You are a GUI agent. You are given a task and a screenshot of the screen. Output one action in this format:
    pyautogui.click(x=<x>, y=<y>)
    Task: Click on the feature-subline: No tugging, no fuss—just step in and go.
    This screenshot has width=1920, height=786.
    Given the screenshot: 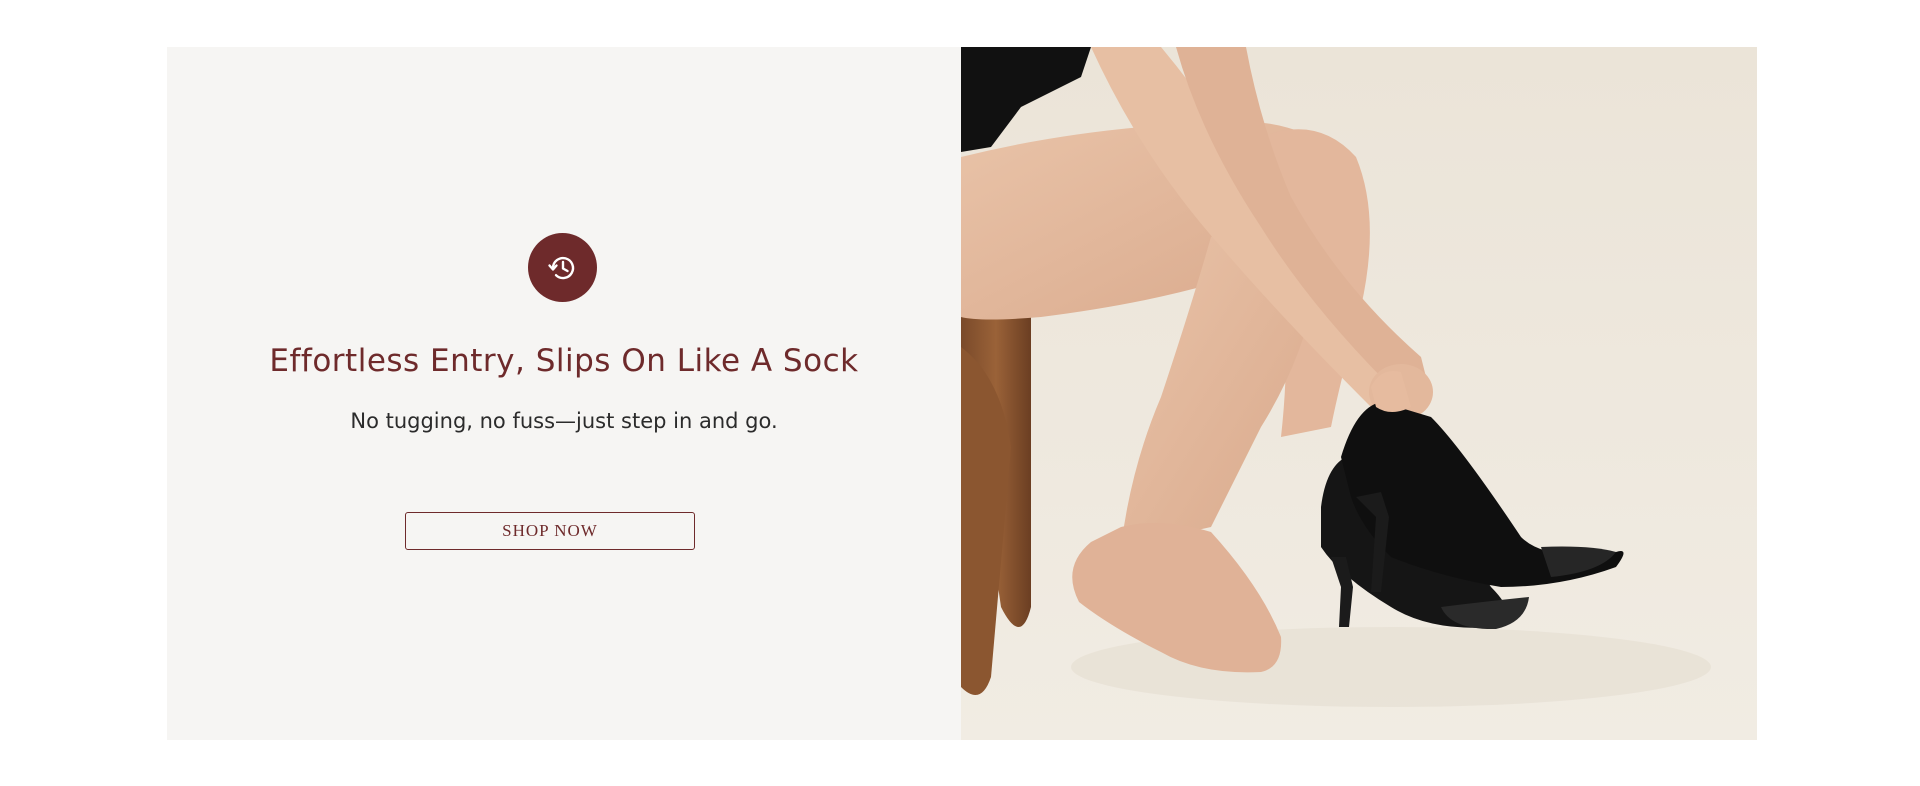 What is the action you would take?
    pyautogui.click(x=564, y=421)
    